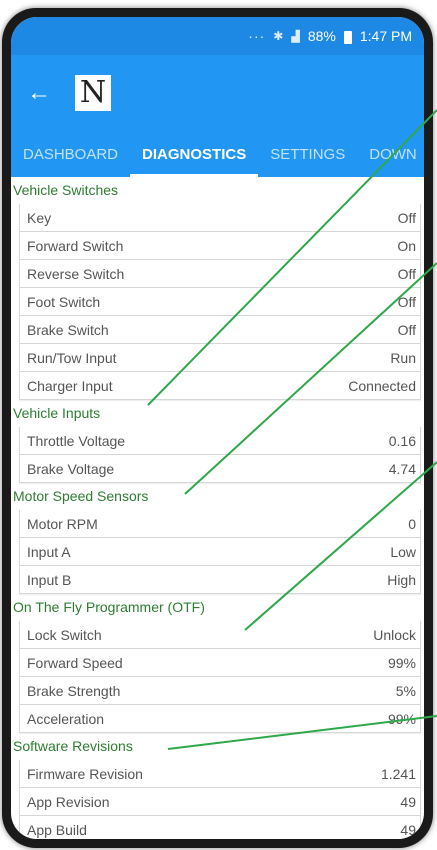 Image resolution: width=437 pixels, height=850 pixels. What do you see at coordinates (220, 827) in the screenshot?
I see `list-item: App Build 49` at bounding box center [220, 827].